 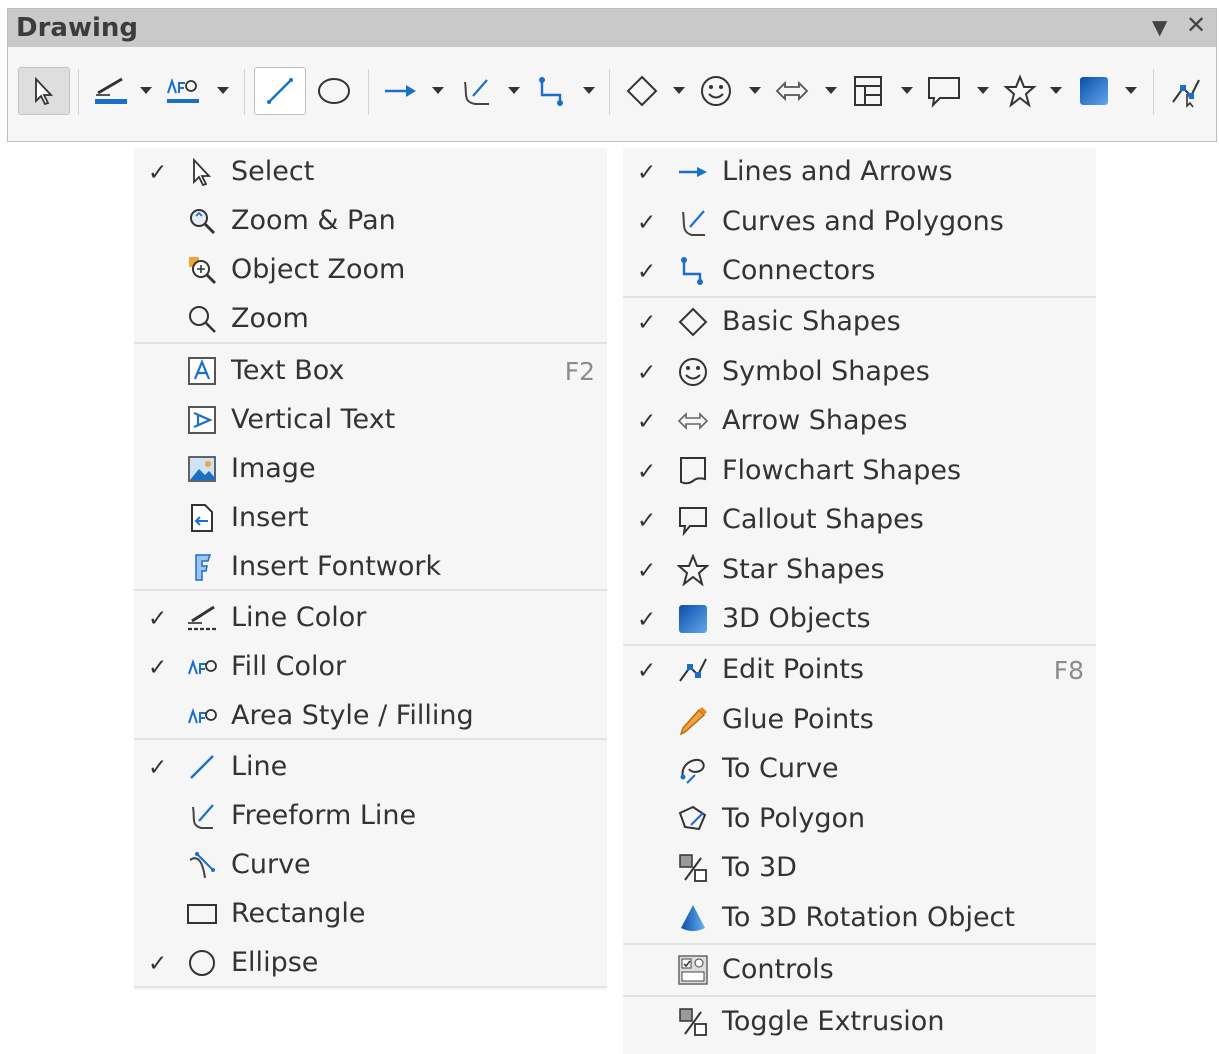 I want to click on callout-icon, so click(x=693, y=520).